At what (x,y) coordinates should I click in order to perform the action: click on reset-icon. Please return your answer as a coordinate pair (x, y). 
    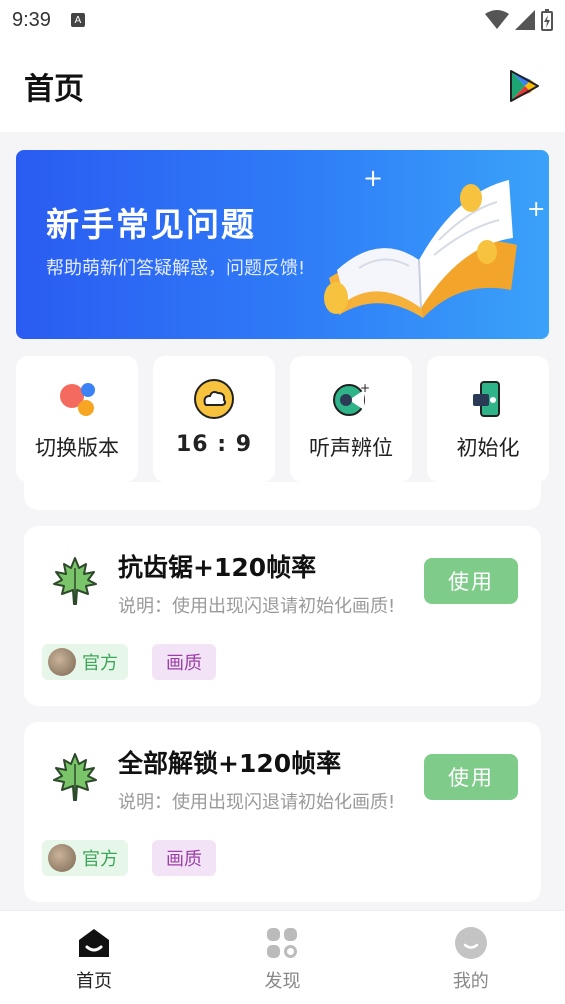
    Looking at the image, I should click on (486, 399).